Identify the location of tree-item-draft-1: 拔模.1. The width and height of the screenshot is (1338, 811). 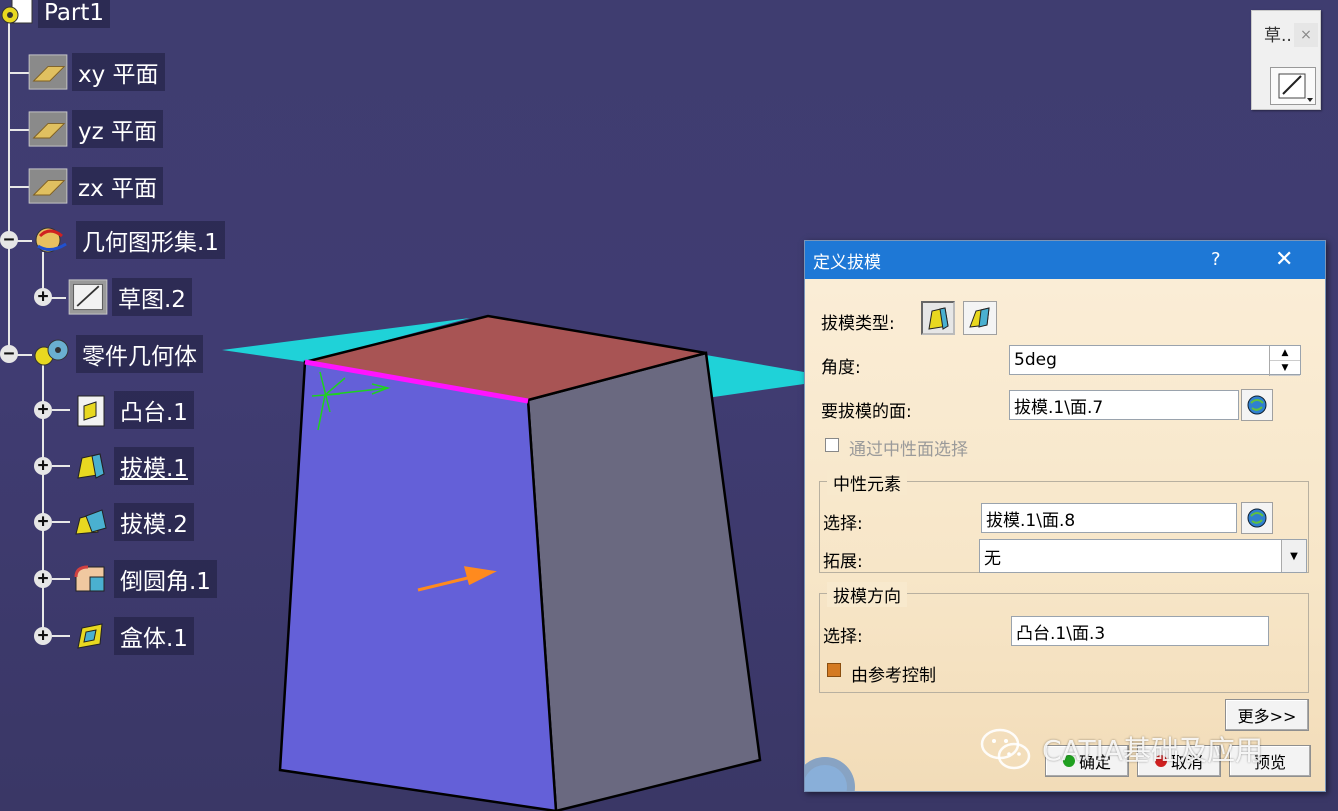
(132, 466).